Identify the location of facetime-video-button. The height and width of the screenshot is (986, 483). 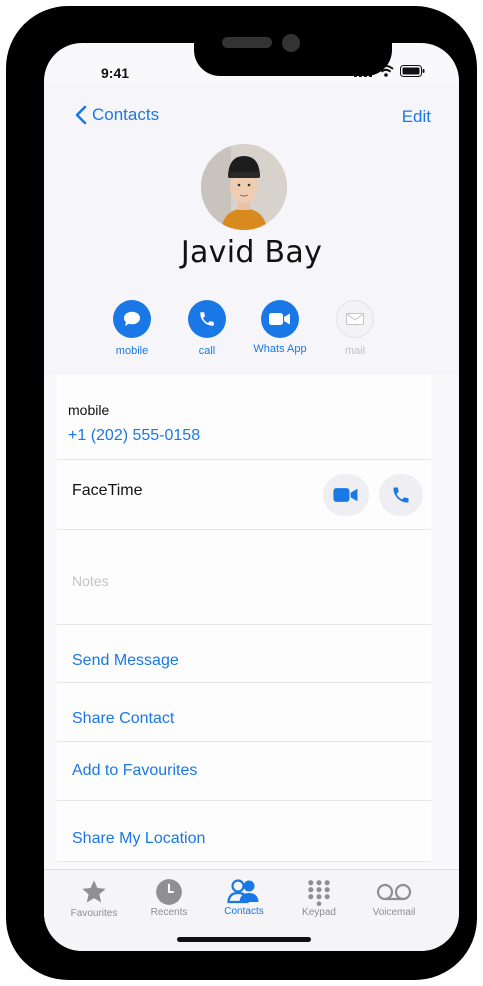
(346, 495).